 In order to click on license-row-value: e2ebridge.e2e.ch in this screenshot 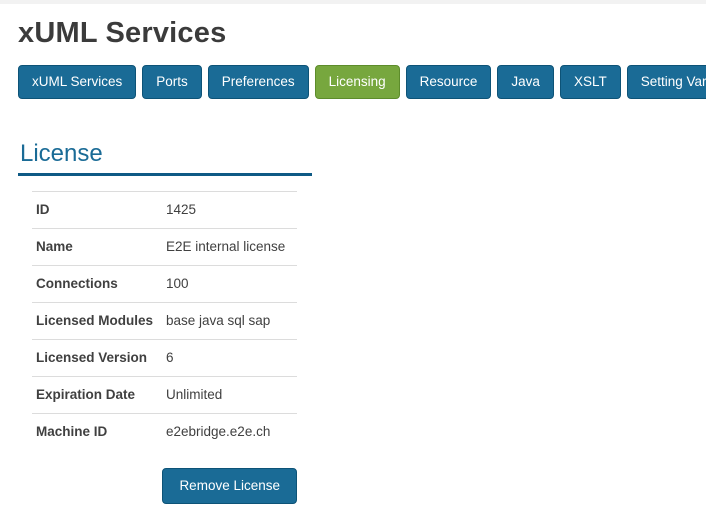, I will do `click(218, 432)`.